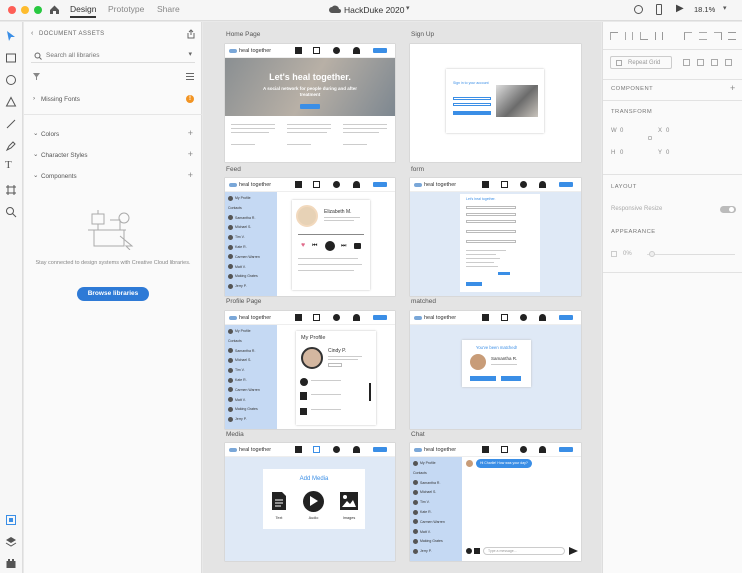 This screenshot has height=573, width=742. What do you see at coordinates (652, 254) in the screenshot?
I see `opacity-slider-handle` at bounding box center [652, 254].